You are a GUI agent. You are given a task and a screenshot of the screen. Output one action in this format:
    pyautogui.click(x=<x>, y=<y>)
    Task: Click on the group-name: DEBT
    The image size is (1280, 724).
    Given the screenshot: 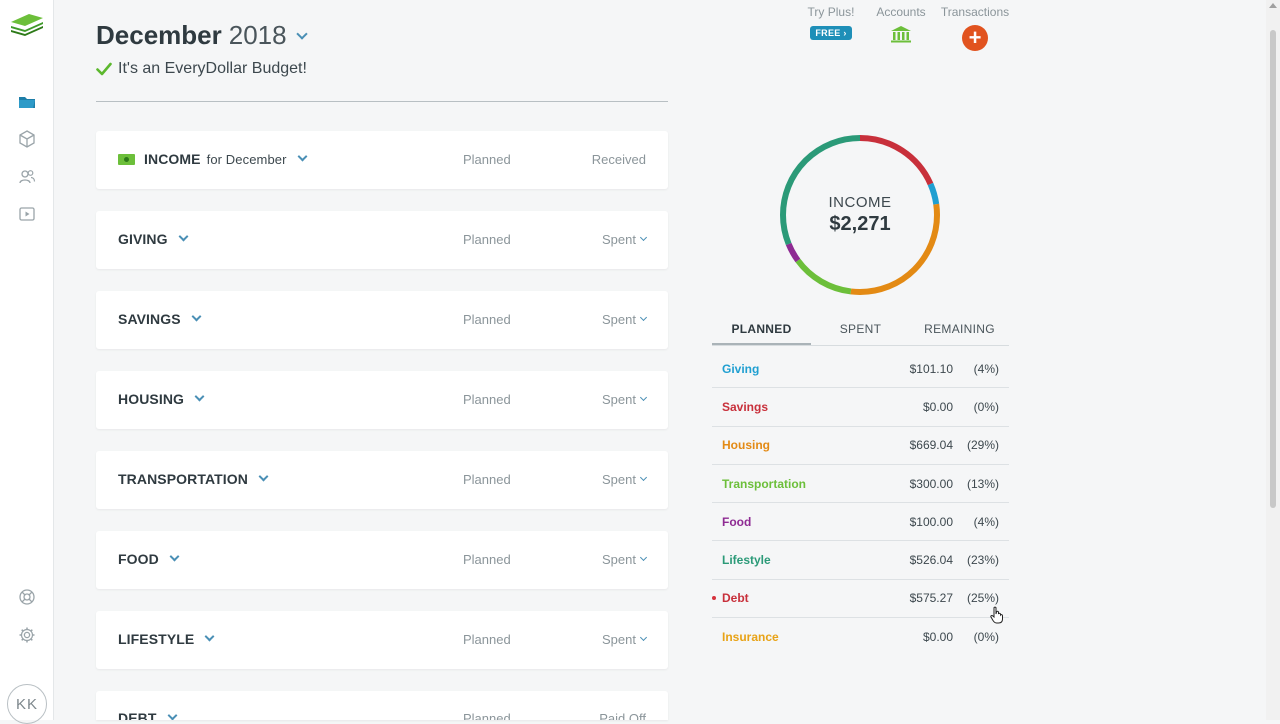 What is the action you would take?
    pyautogui.click(x=137, y=715)
    